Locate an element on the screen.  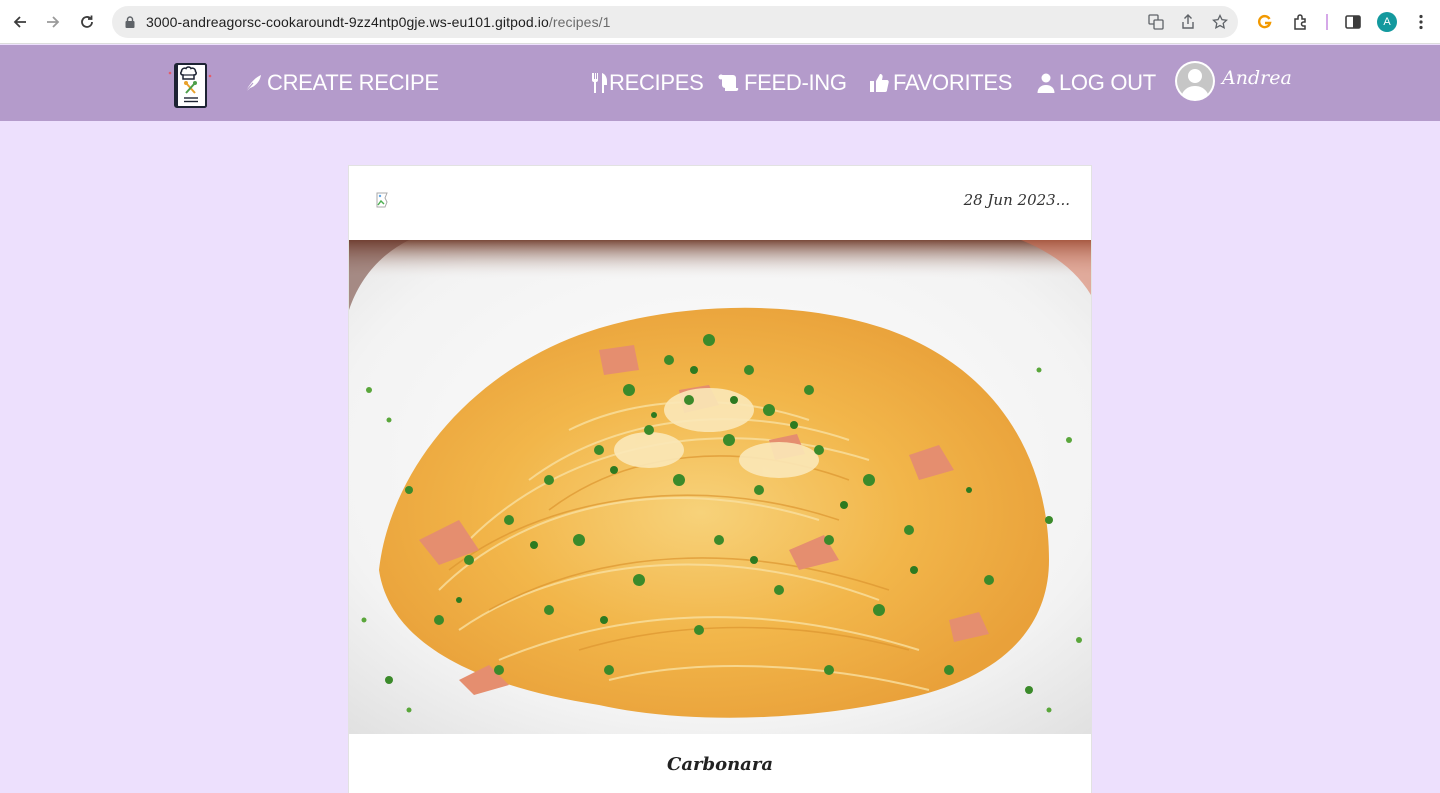
reload-icon is located at coordinates (87, 22).